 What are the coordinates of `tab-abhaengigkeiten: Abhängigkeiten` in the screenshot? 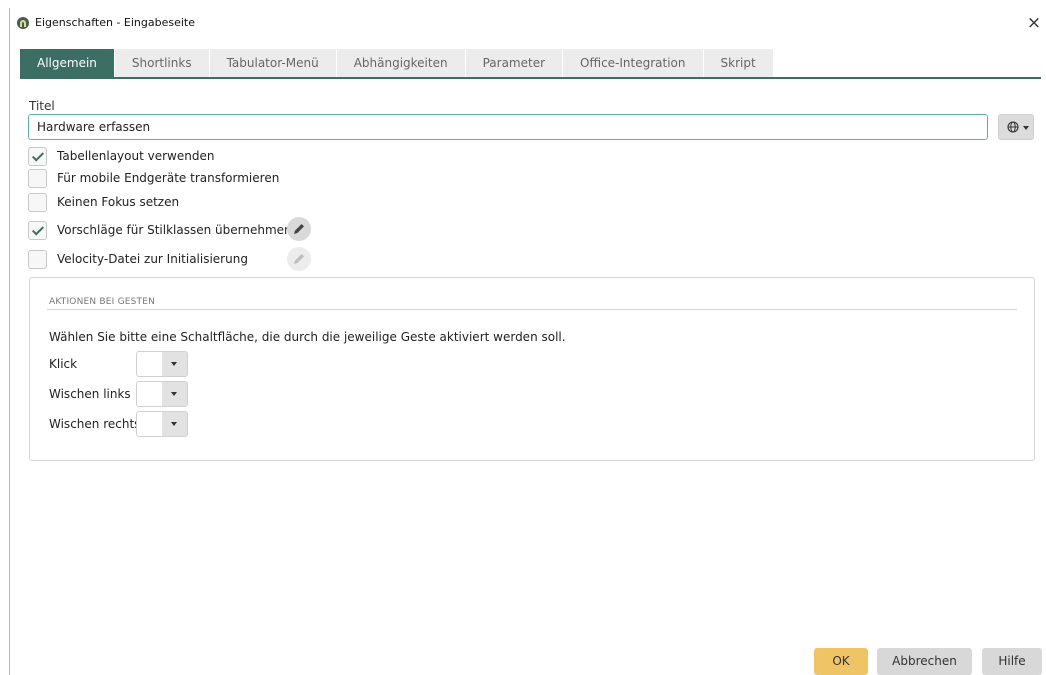 It's located at (401, 63).